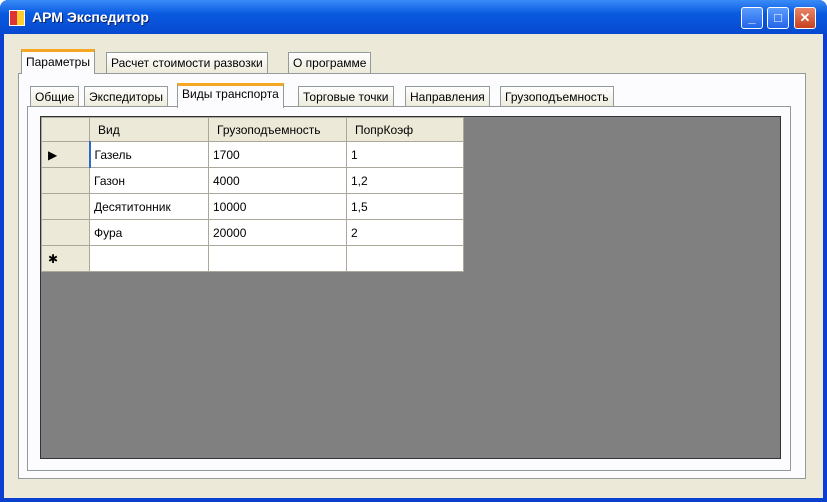 This screenshot has height=502, width=827. Describe the element at coordinates (148, 154) in the screenshot. I see `cell-type: Газель` at that location.